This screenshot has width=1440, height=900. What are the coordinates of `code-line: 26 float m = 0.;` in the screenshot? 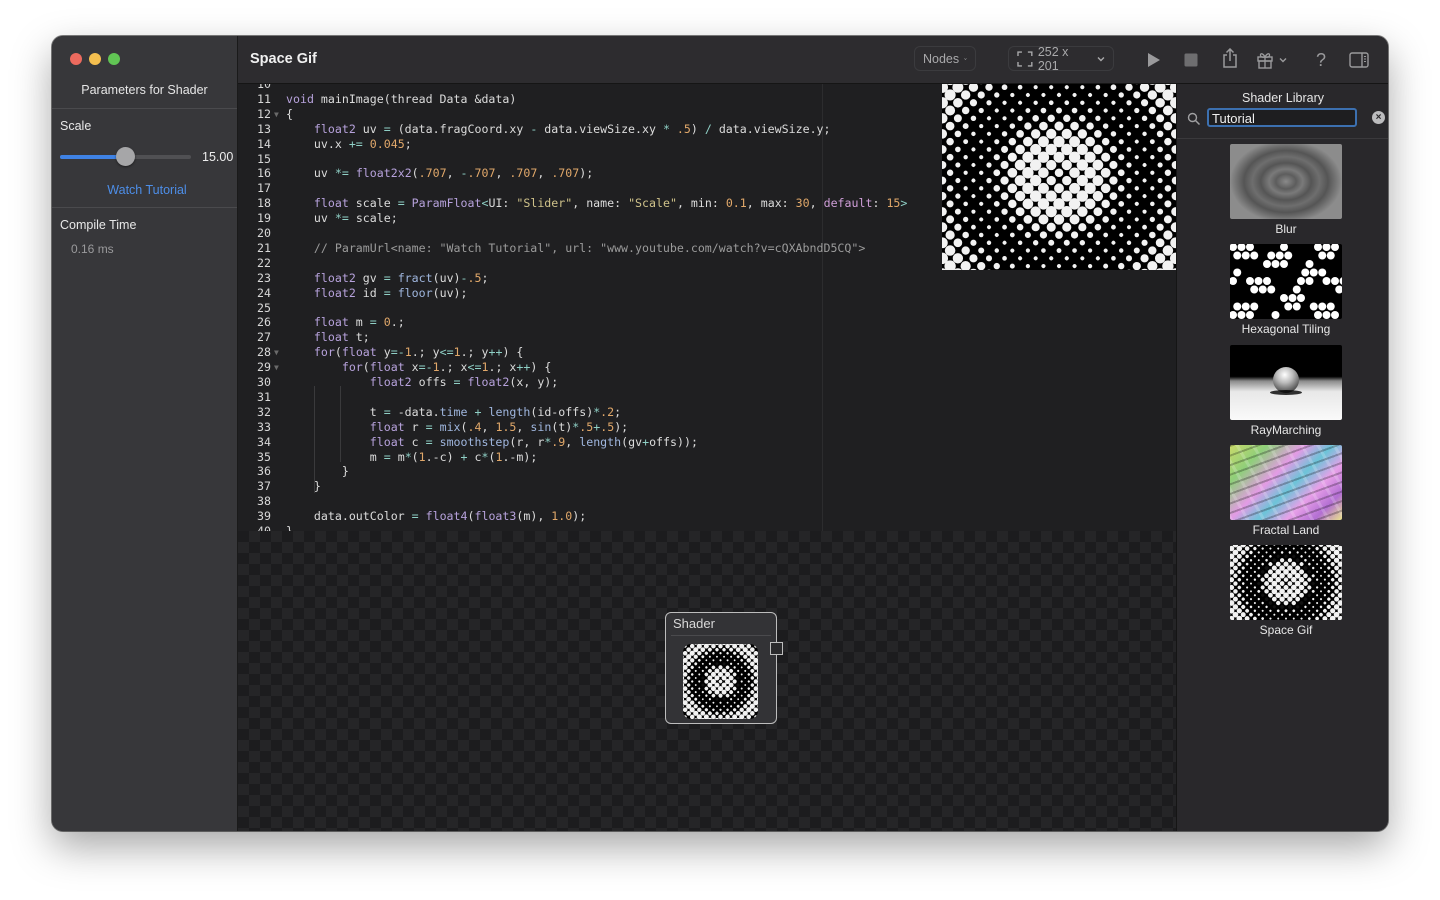 It's located at (707, 322).